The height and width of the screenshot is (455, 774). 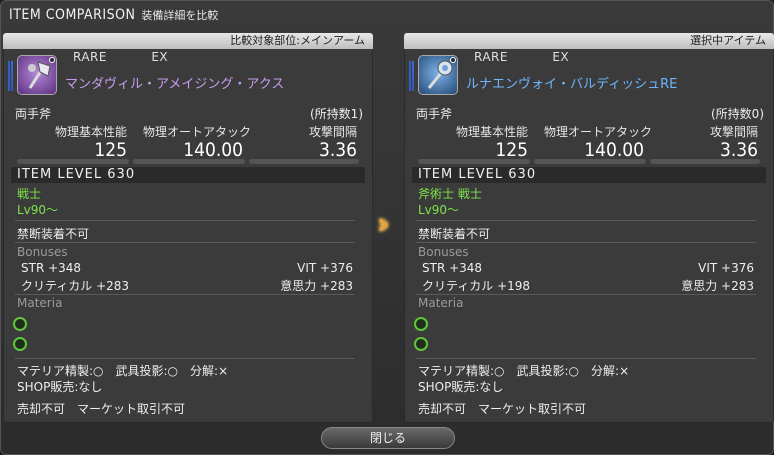 What do you see at coordinates (737, 114) in the screenshot?
I see `owned-count: (所持数0)` at bounding box center [737, 114].